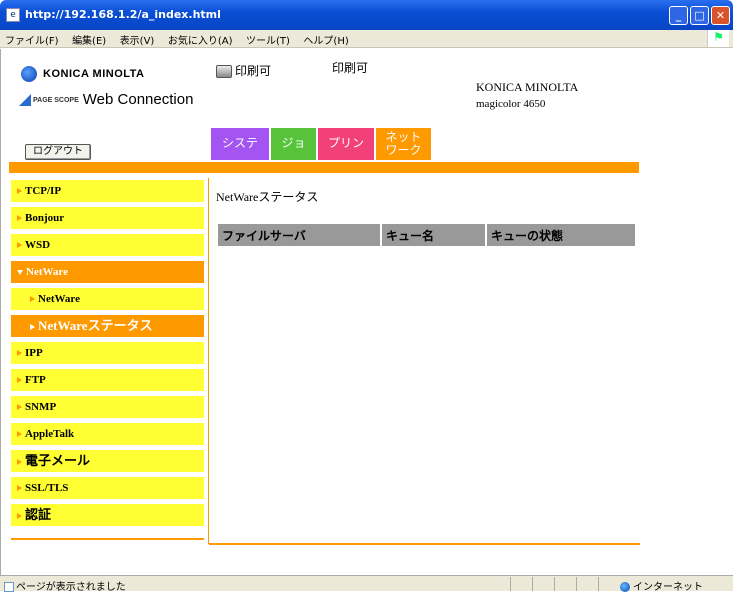 Image resolution: width=733 pixels, height=593 pixels. Describe the element at coordinates (433, 235) in the screenshot. I see `column-header-queue-name: キュー名` at that location.